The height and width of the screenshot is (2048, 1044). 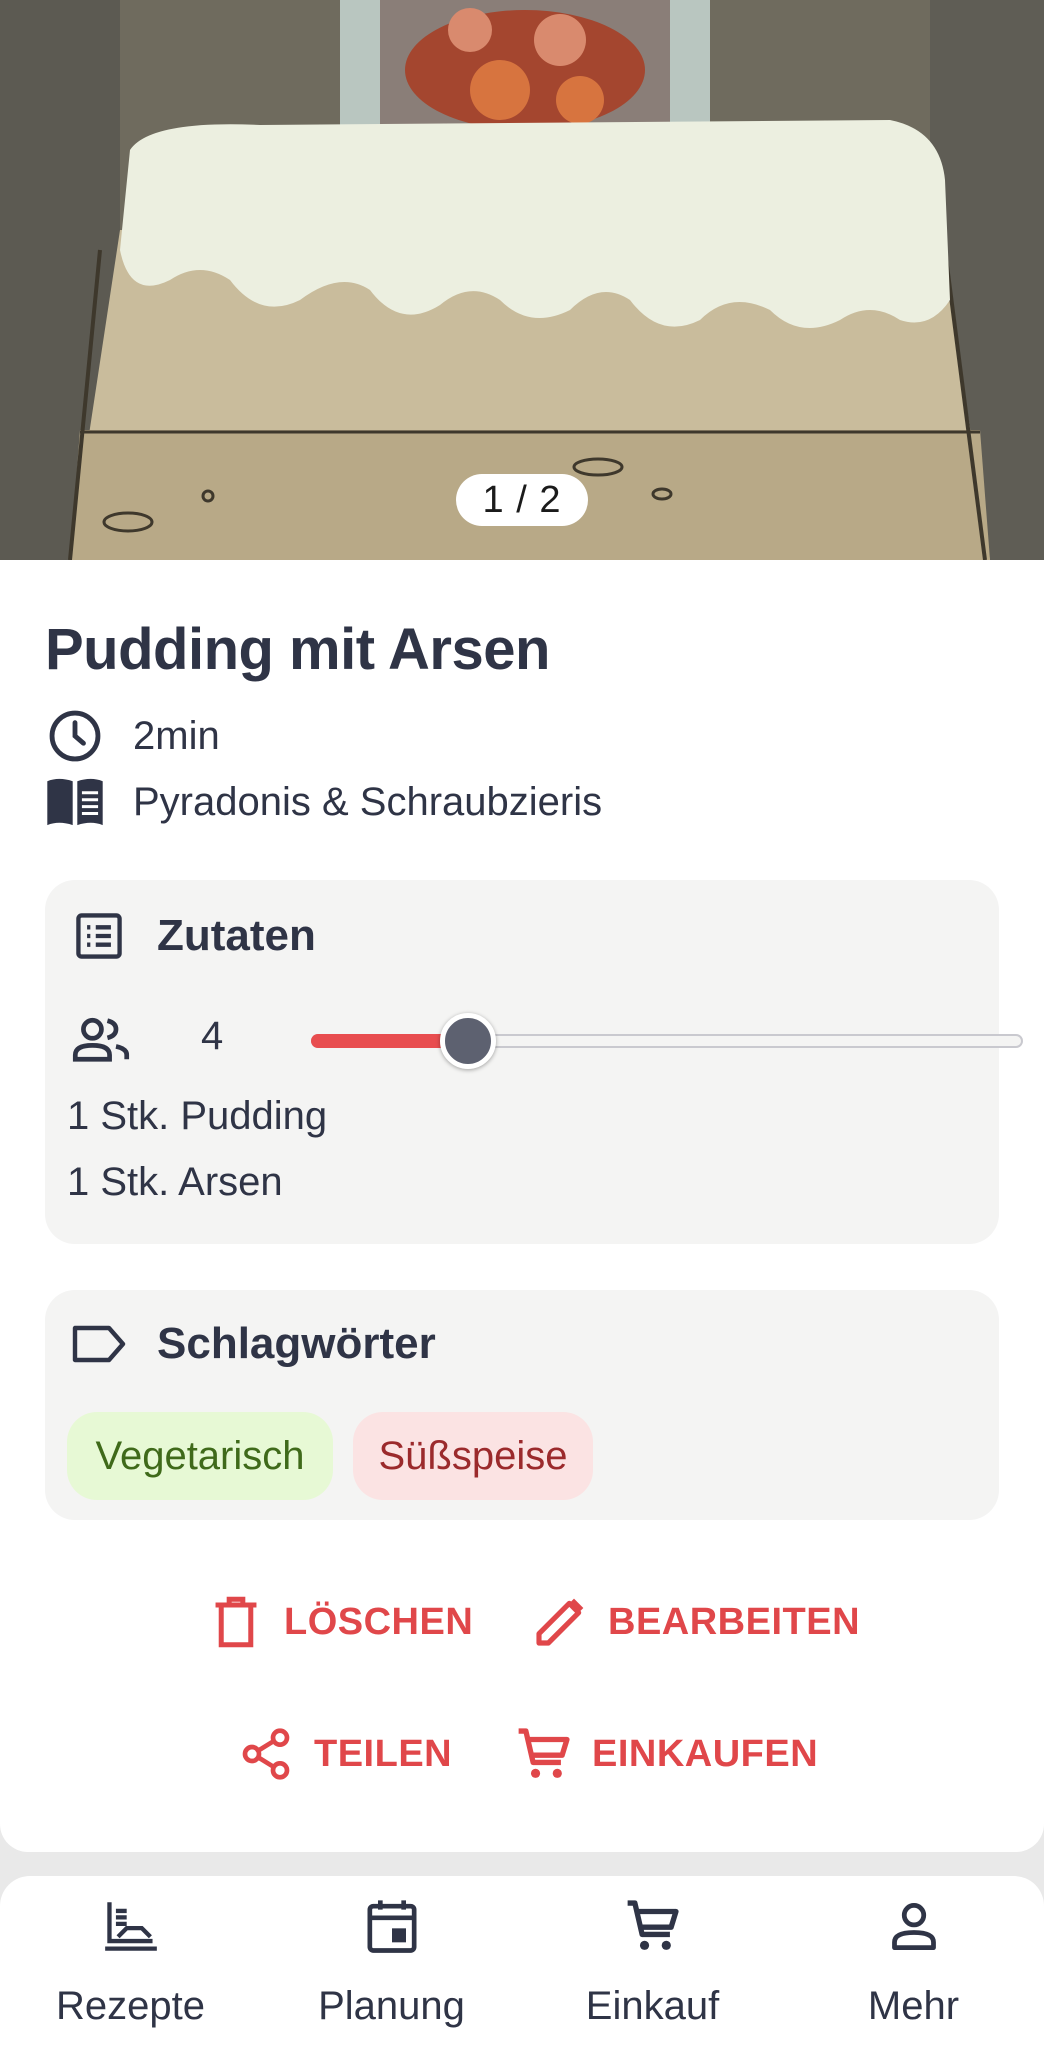 What do you see at coordinates (266, 1754) in the screenshot?
I see `share-icon` at bounding box center [266, 1754].